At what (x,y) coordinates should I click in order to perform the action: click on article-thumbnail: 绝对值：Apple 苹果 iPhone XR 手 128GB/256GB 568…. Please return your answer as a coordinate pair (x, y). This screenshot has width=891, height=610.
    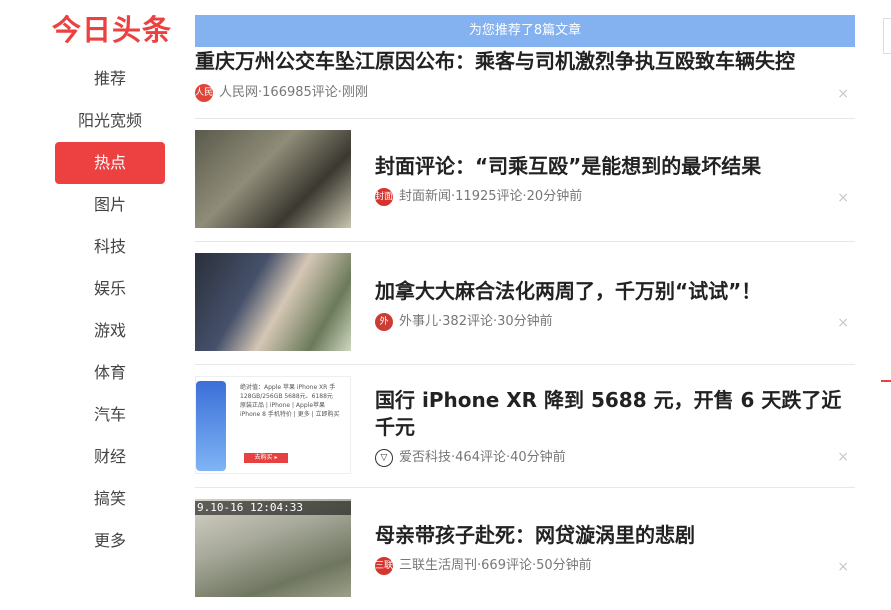
    Looking at the image, I should click on (273, 425).